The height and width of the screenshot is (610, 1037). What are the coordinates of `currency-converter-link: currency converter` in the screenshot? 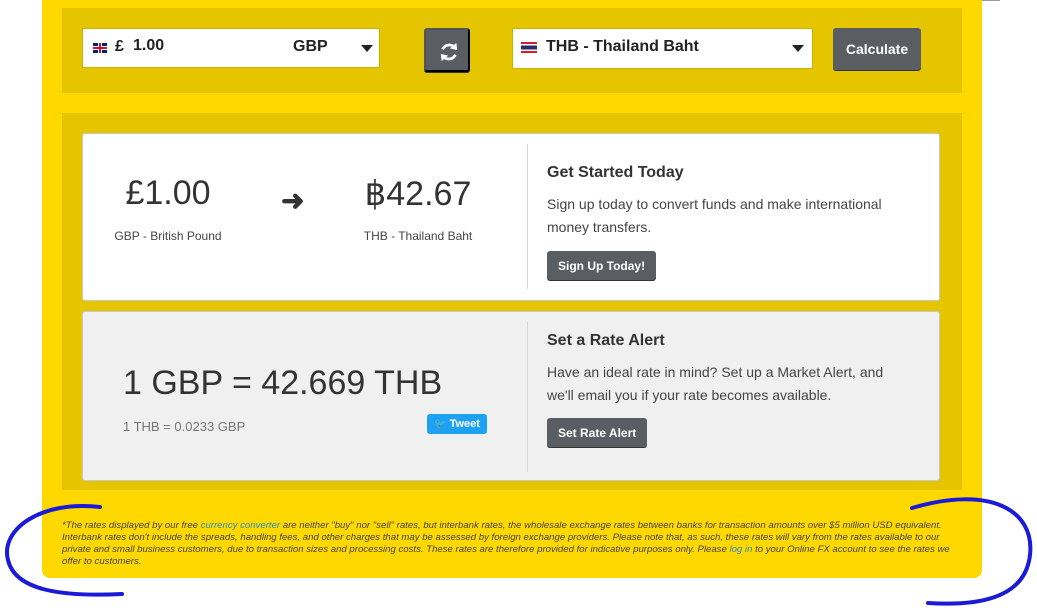 It's located at (240, 525).